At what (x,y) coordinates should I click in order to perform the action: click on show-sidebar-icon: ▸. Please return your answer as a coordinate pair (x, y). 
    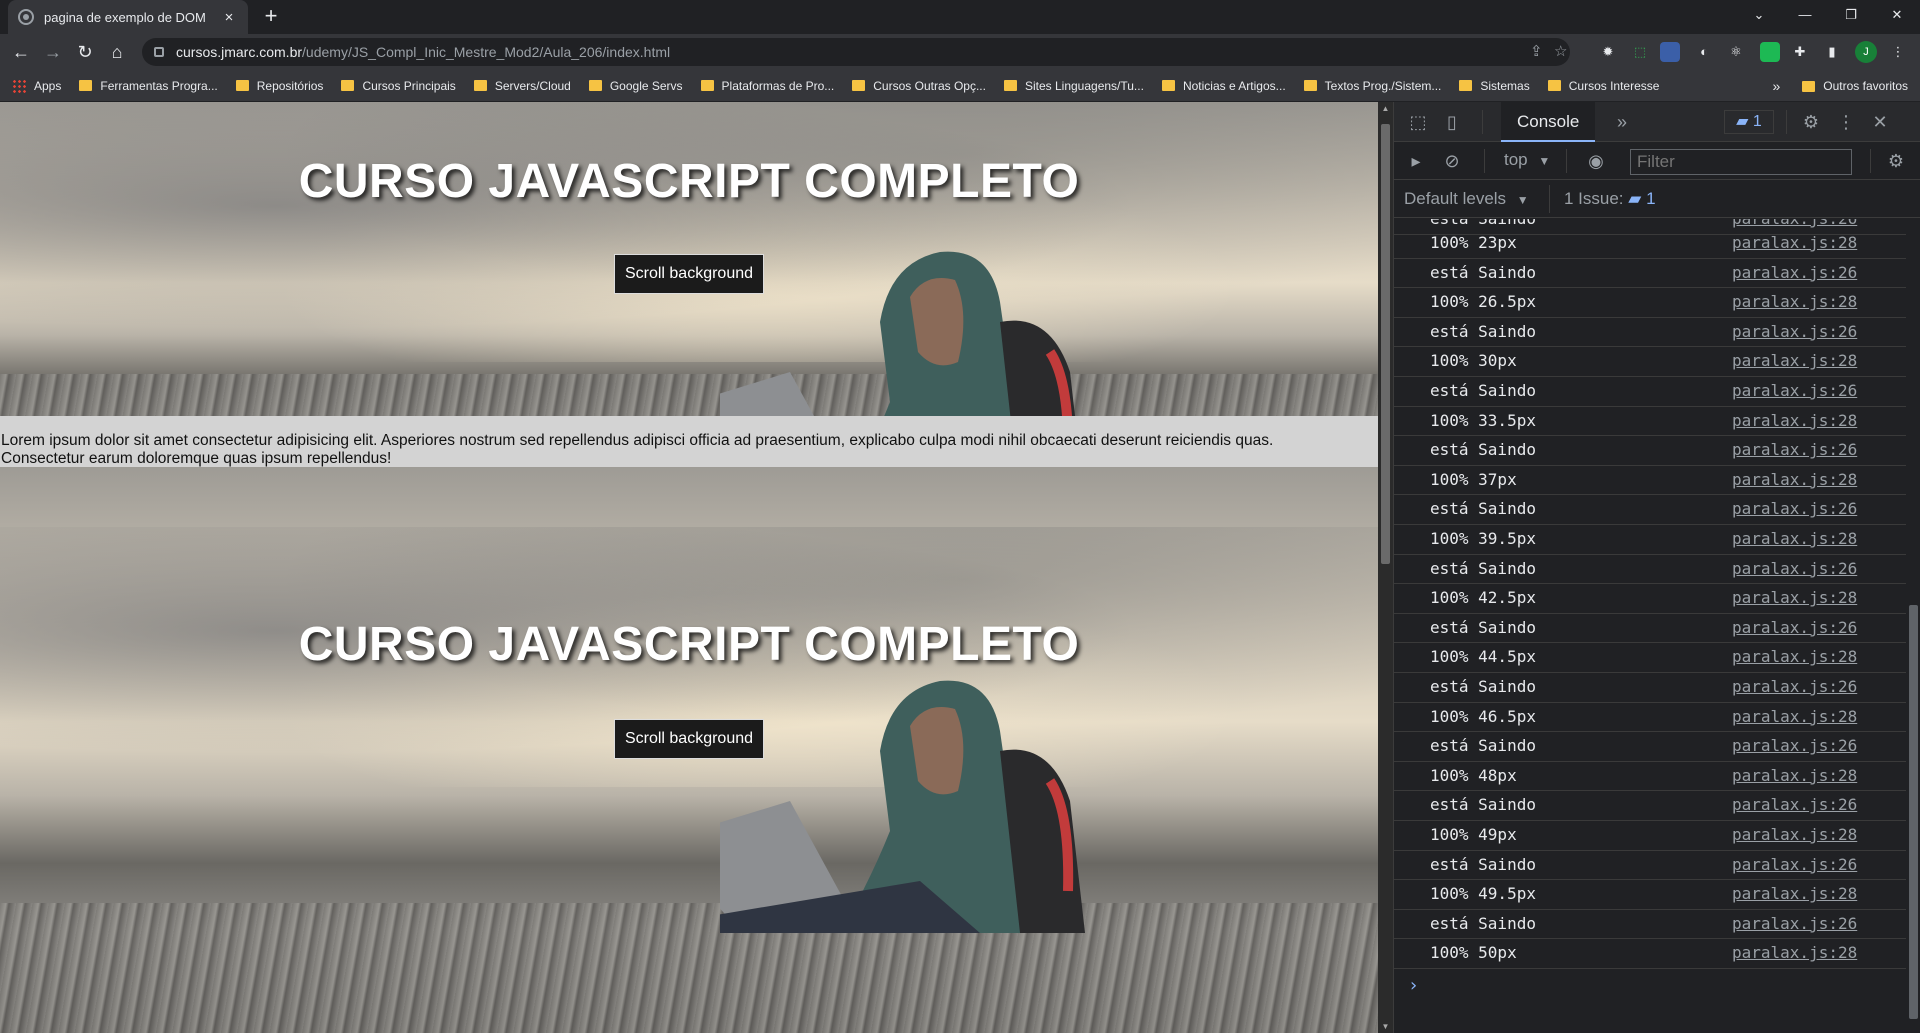
    Looking at the image, I should click on (1416, 161).